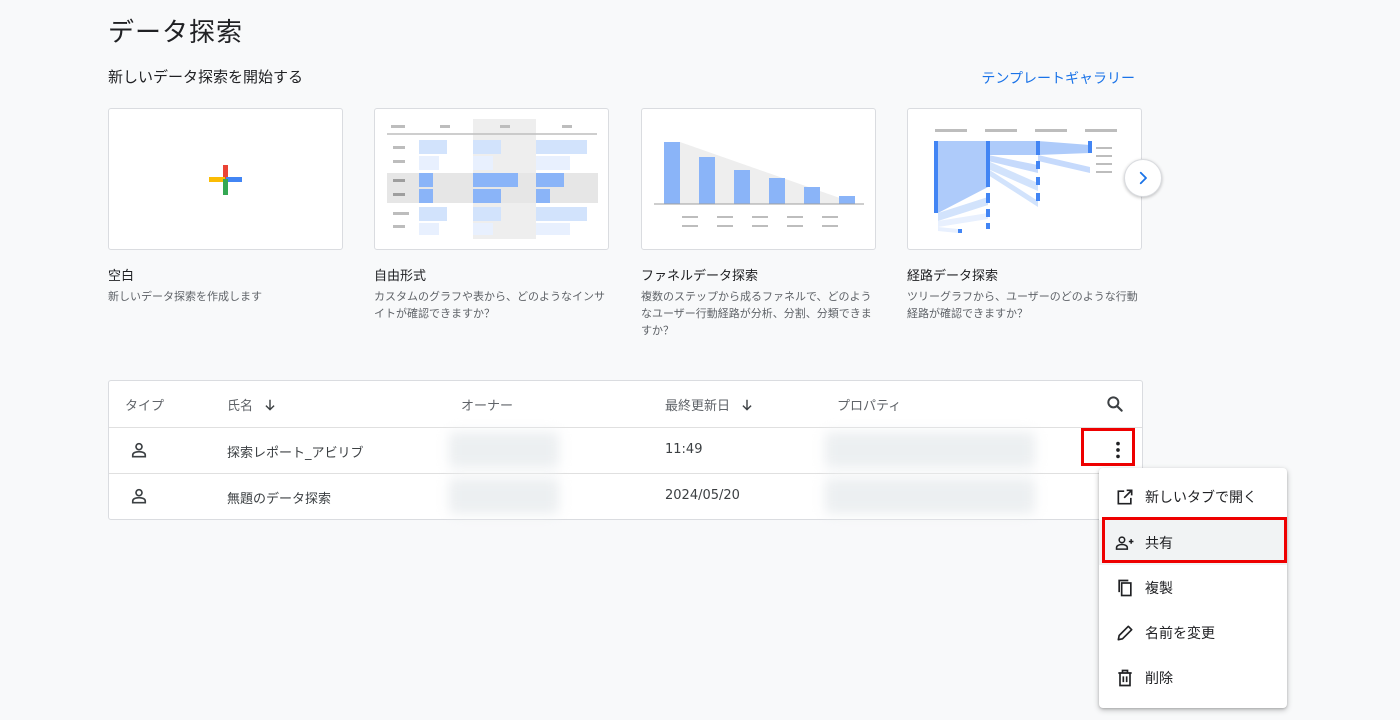 Image resolution: width=1400 pixels, height=720 pixels. What do you see at coordinates (1193, 677) in the screenshot?
I see `menu-item-delete: 削除` at bounding box center [1193, 677].